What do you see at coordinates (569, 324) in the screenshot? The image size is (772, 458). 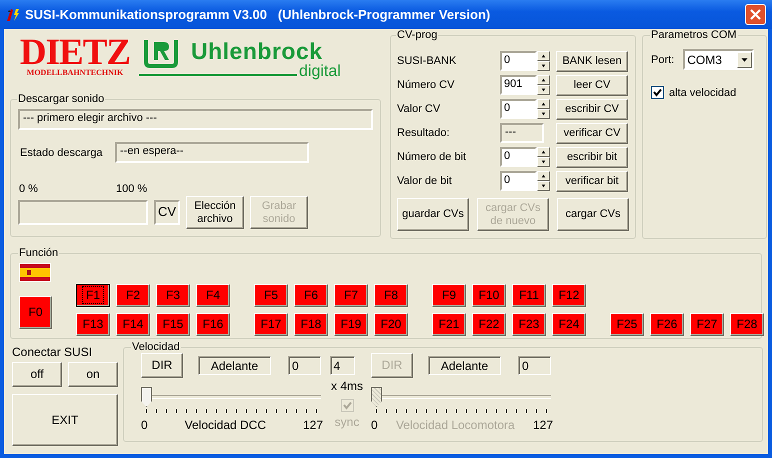 I see `function-button: F24` at bounding box center [569, 324].